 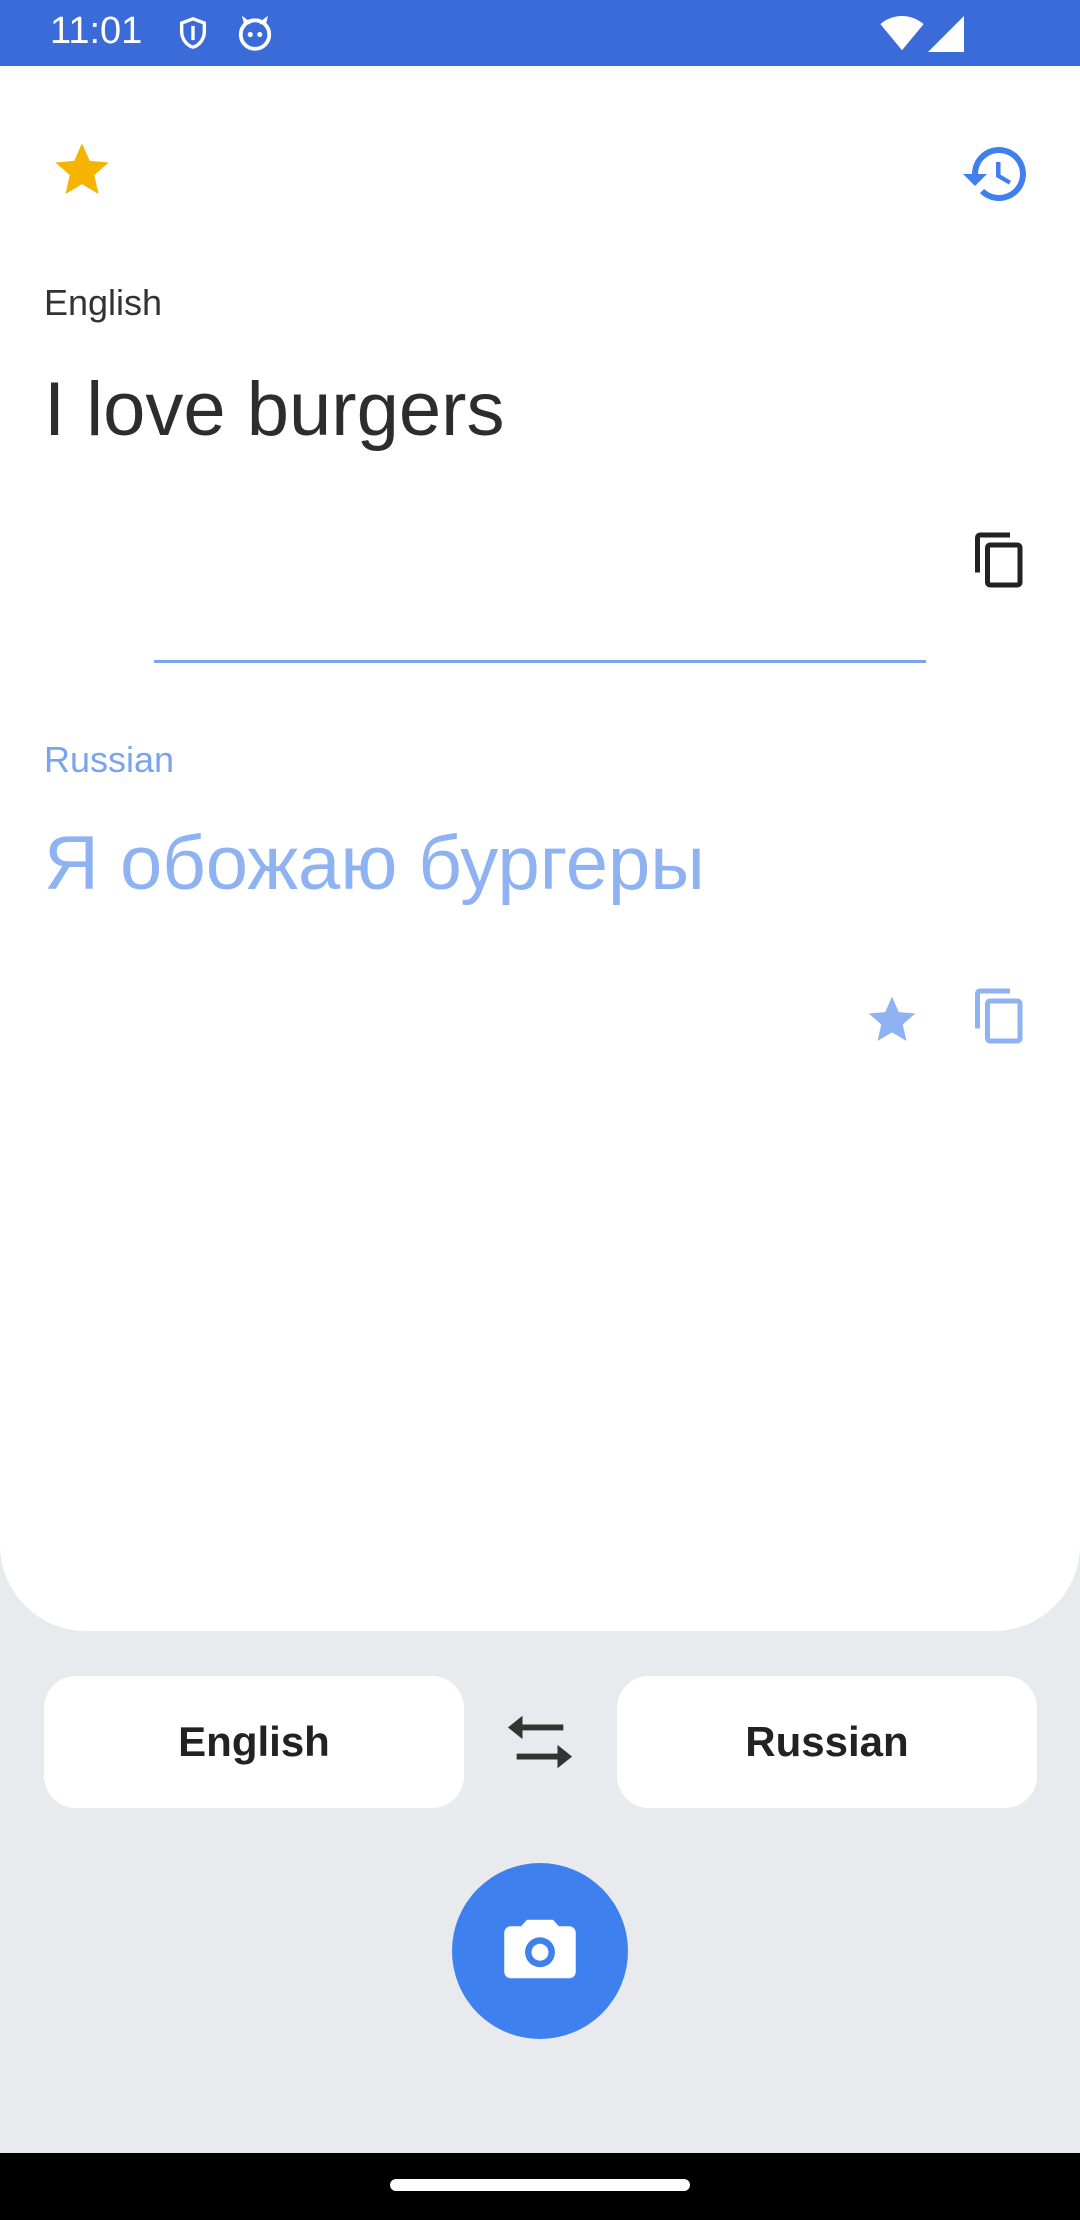 What do you see at coordinates (103, 302) in the screenshot?
I see `source-language-label: English` at bounding box center [103, 302].